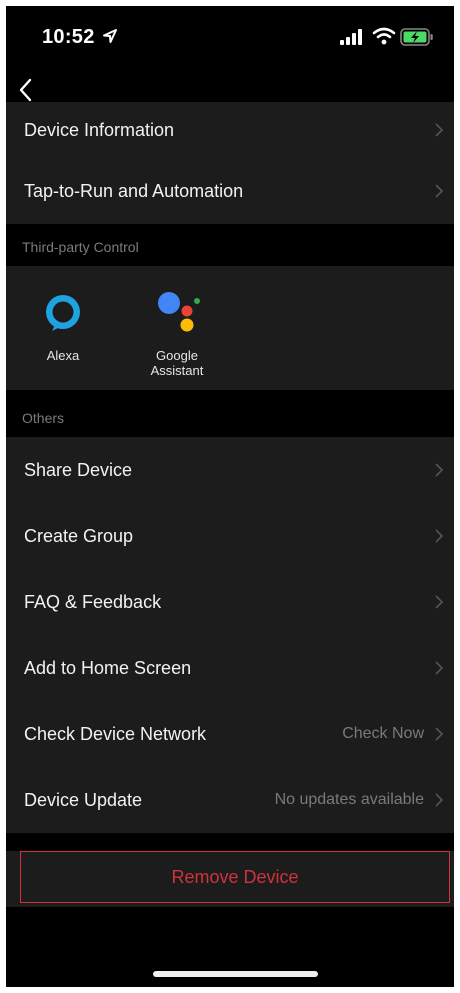 The width and height of the screenshot is (460, 993). I want to click on row-label: Create Group, so click(79, 535).